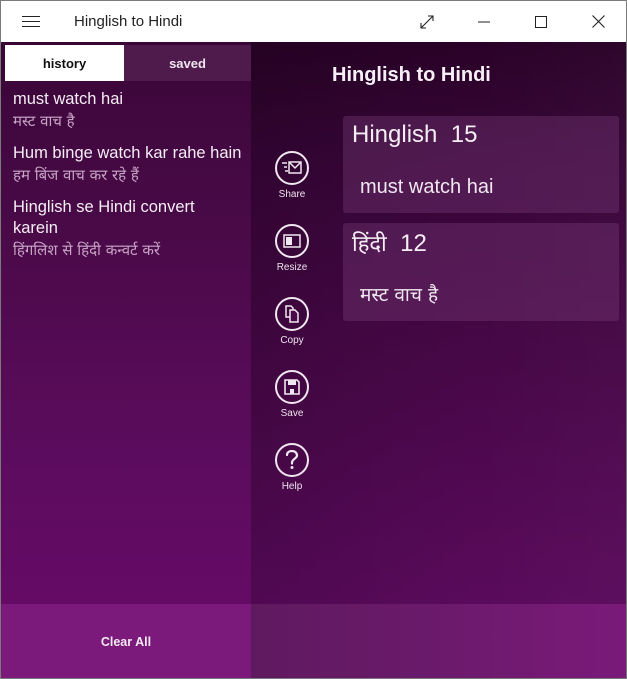 This screenshot has width=627, height=679. What do you see at coordinates (44, 121) in the screenshot?
I see `history-hindi-text: मस्ट वाच है` at bounding box center [44, 121].